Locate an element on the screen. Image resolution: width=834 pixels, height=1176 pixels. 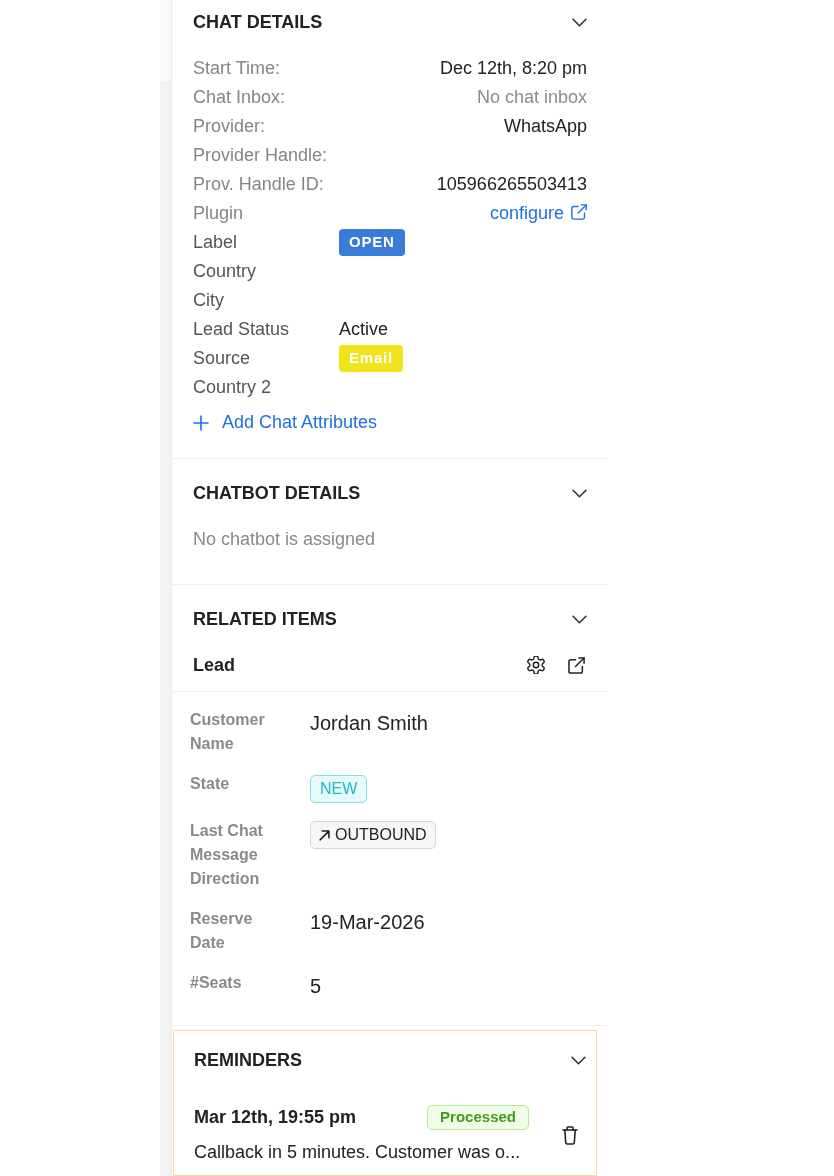
field-value: Dec 12th, 8:20 pm is located at coordinates (513, 68).